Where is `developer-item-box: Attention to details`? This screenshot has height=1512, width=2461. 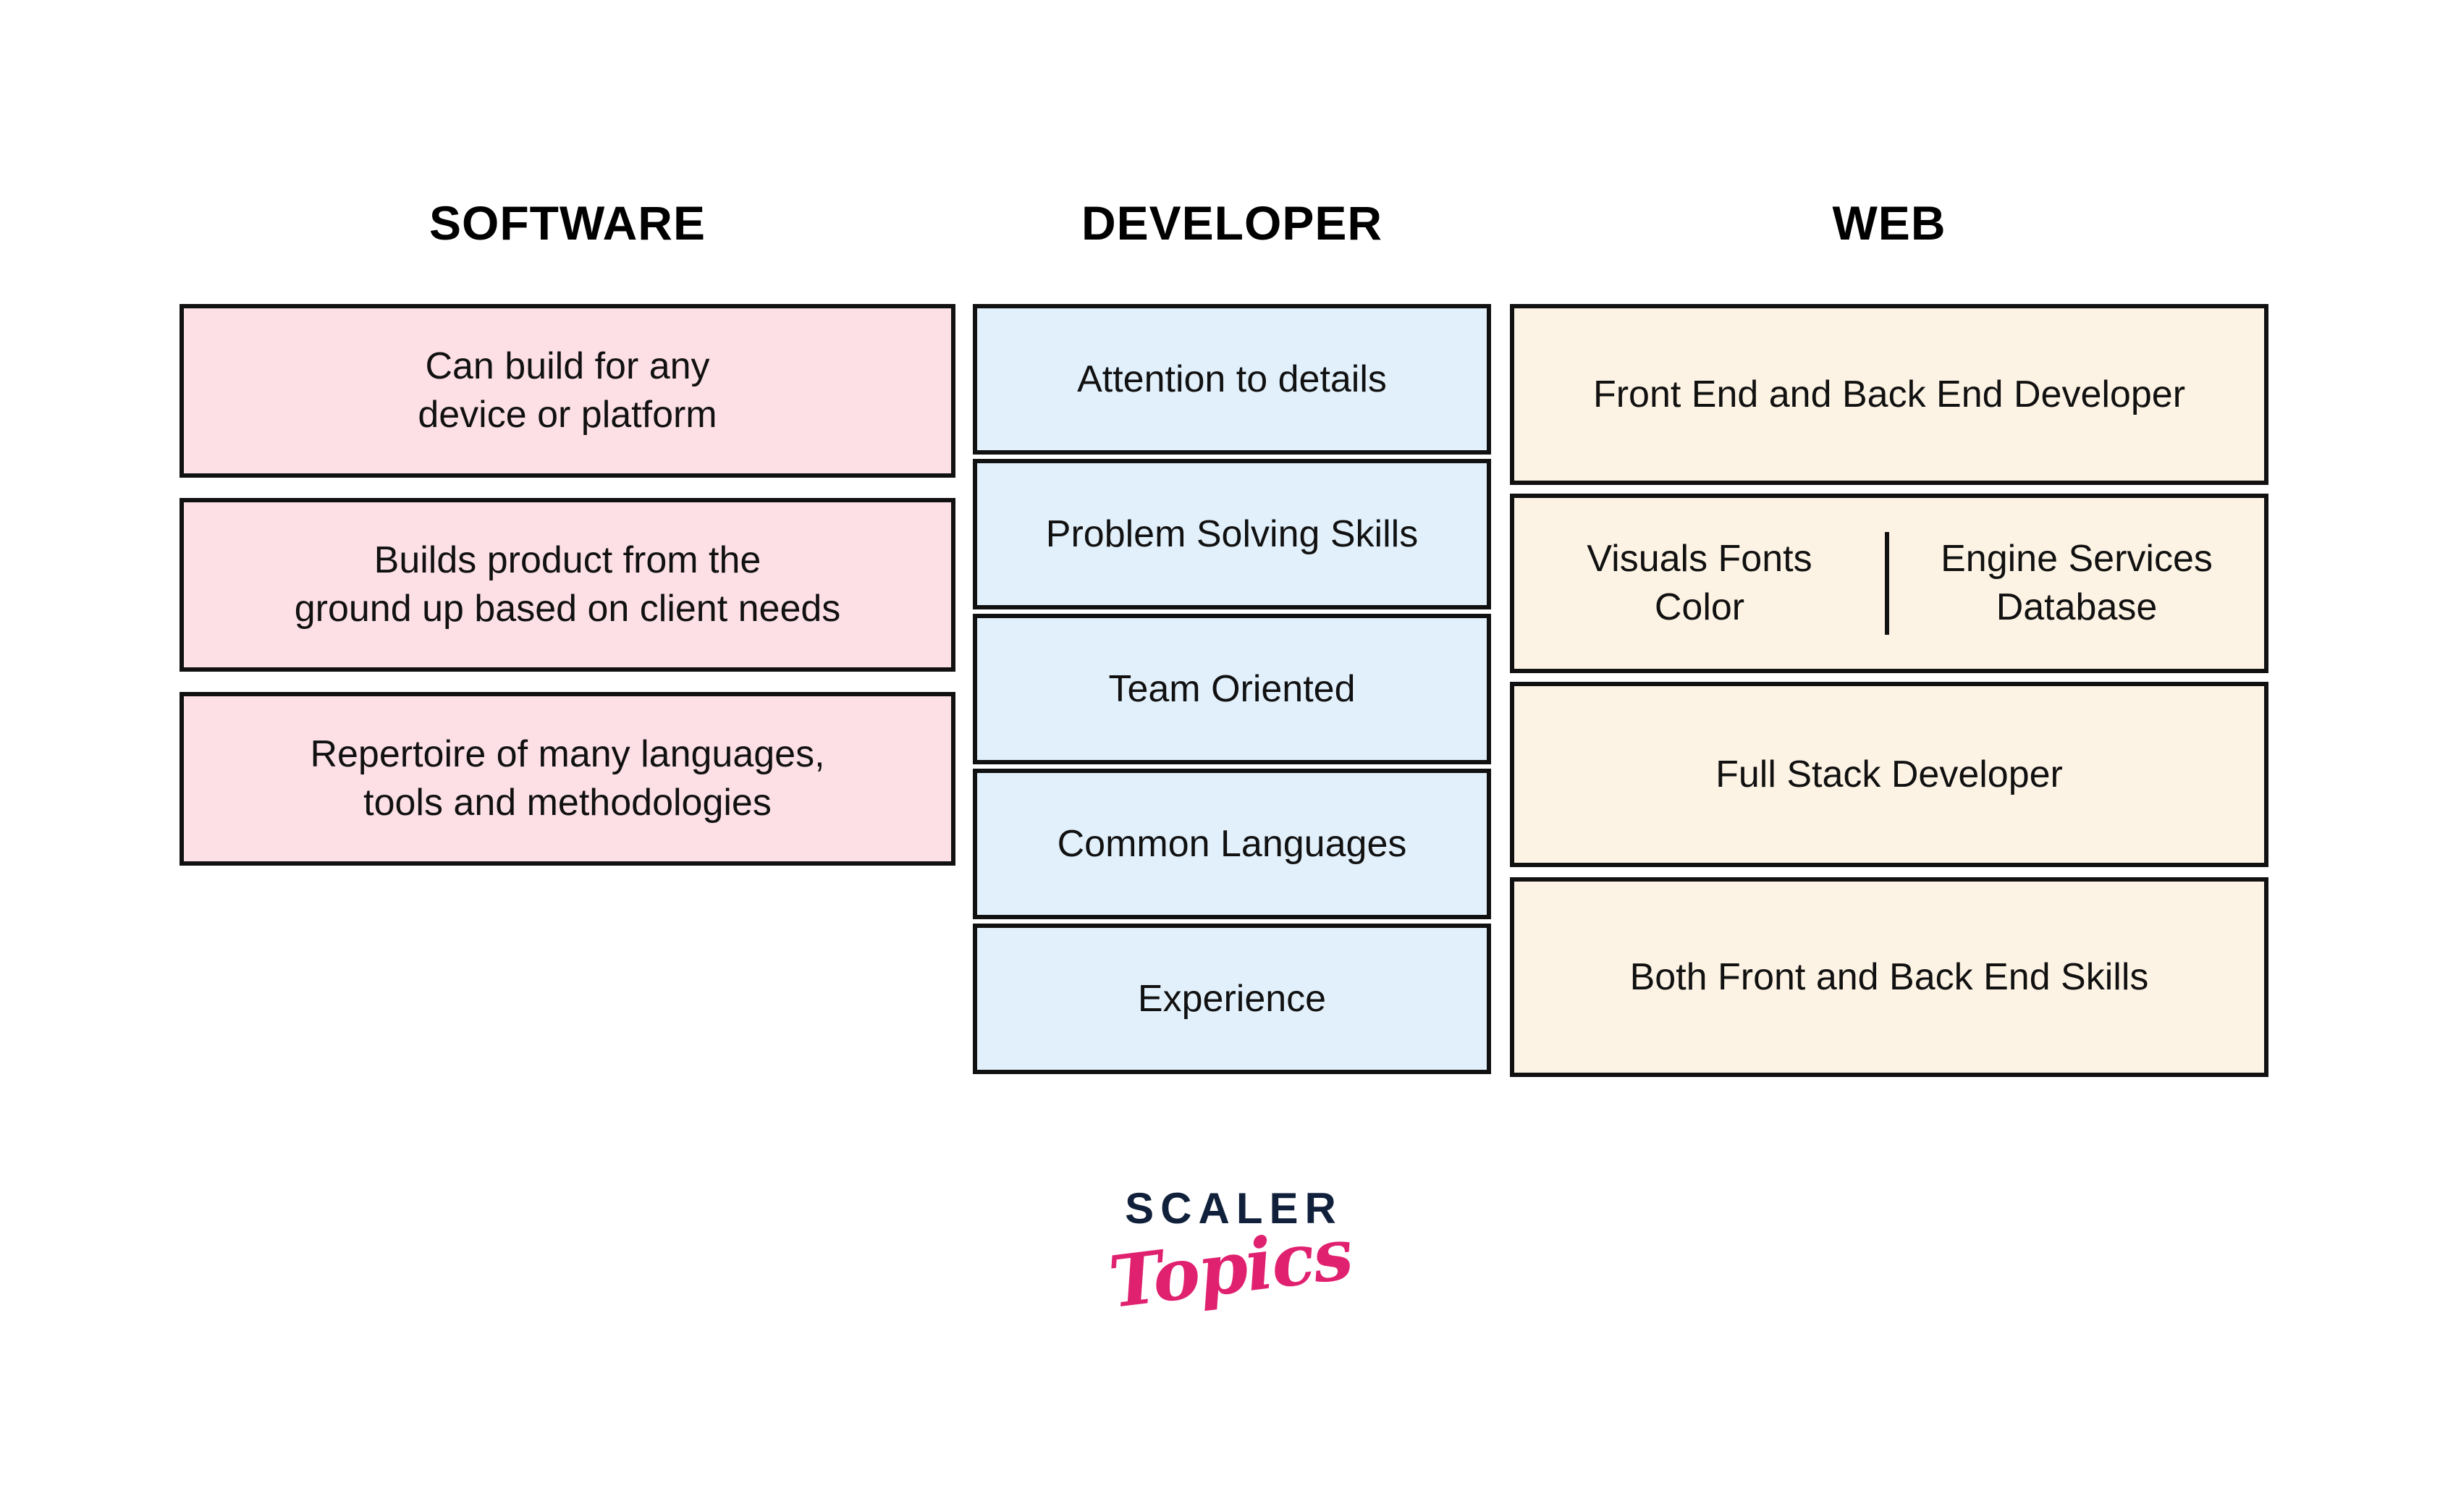 developer-item-box: Attention to details is located at coordinates (1232, 379).